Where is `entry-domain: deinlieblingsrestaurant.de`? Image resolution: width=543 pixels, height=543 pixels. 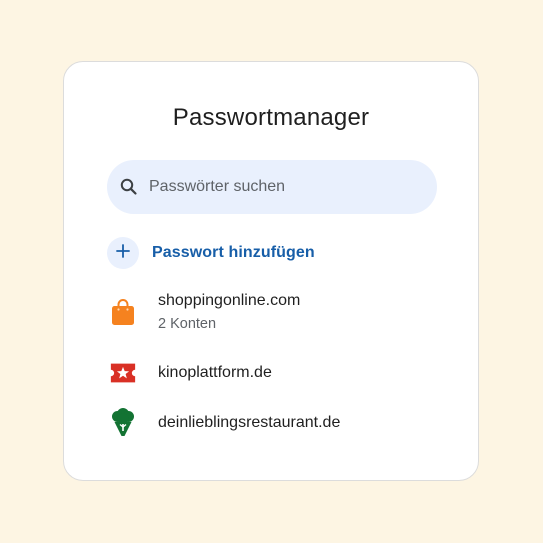 entry-domain: deinlieblingsrestaurant.de is located at coordinates (249, 422).